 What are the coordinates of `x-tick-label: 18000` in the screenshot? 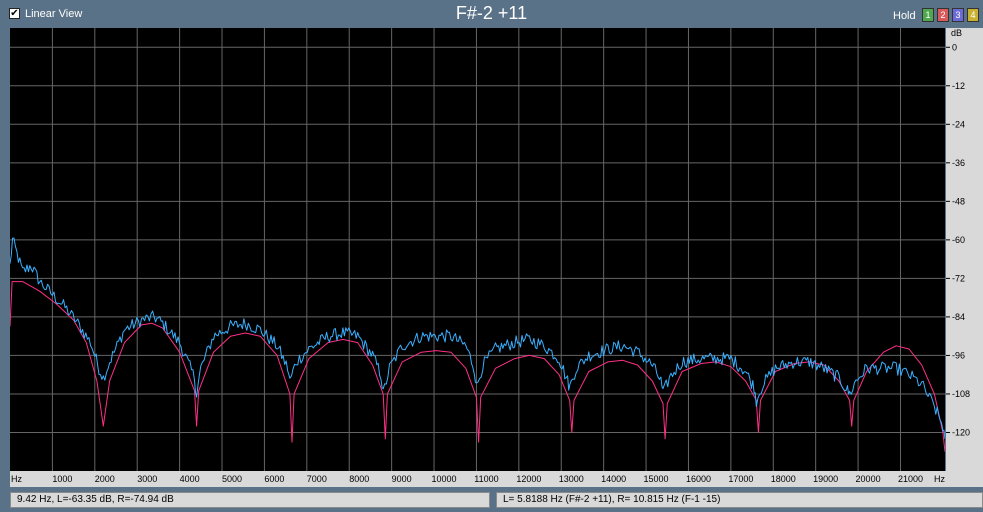 It's located at (783, 479).